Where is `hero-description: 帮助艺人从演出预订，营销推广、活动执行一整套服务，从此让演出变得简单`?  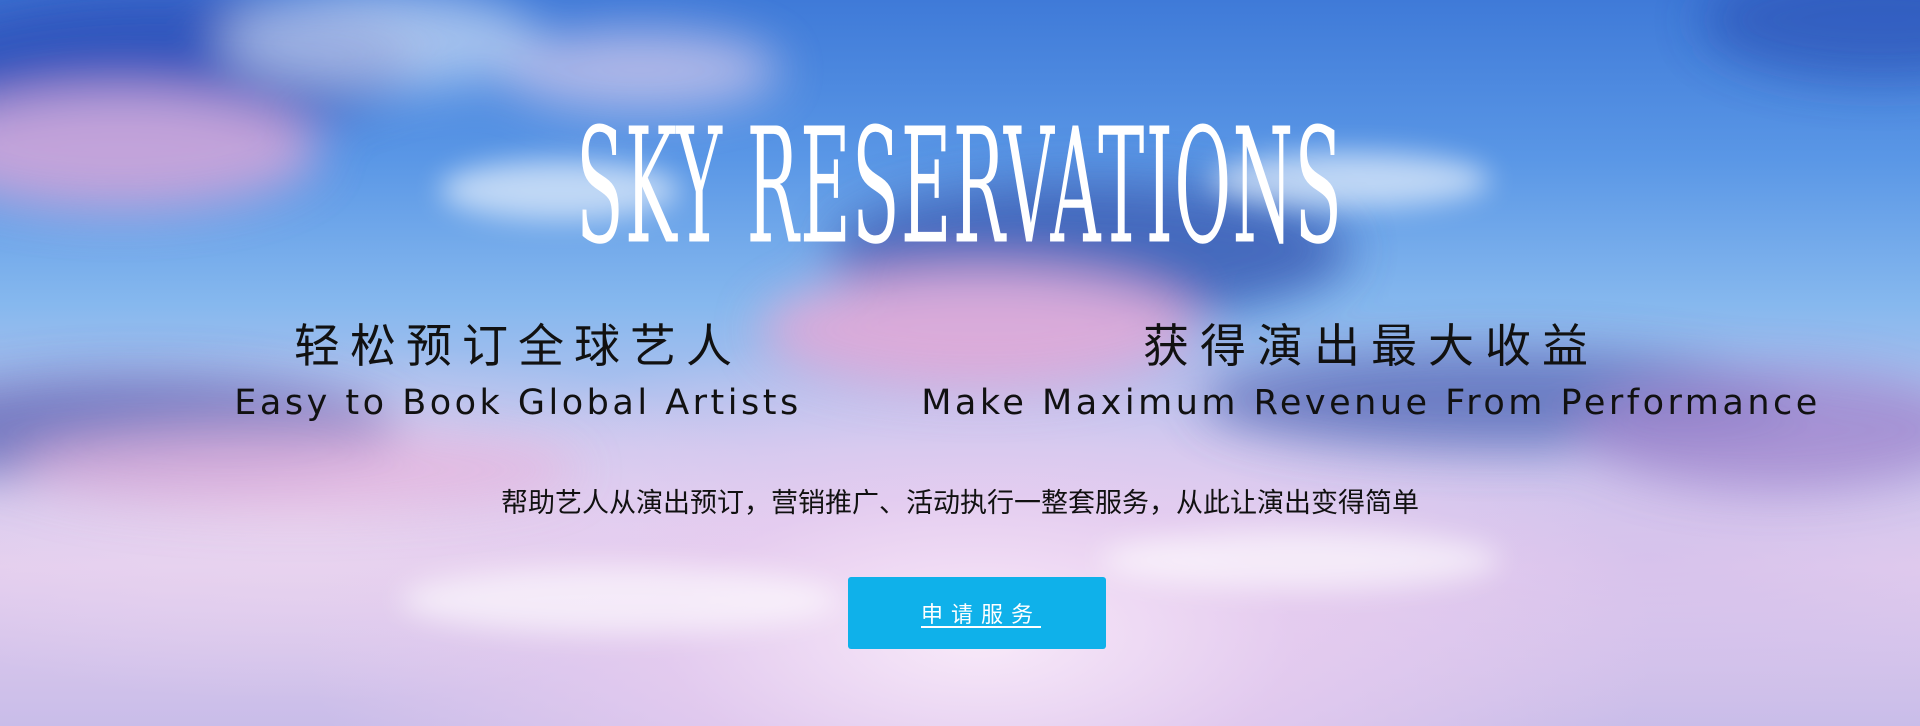 hero-description: 帮助艺人从演出预订，营销推广、活动执行一整套服务，从此让演出变得简单 is located at coordinates (960, 503).